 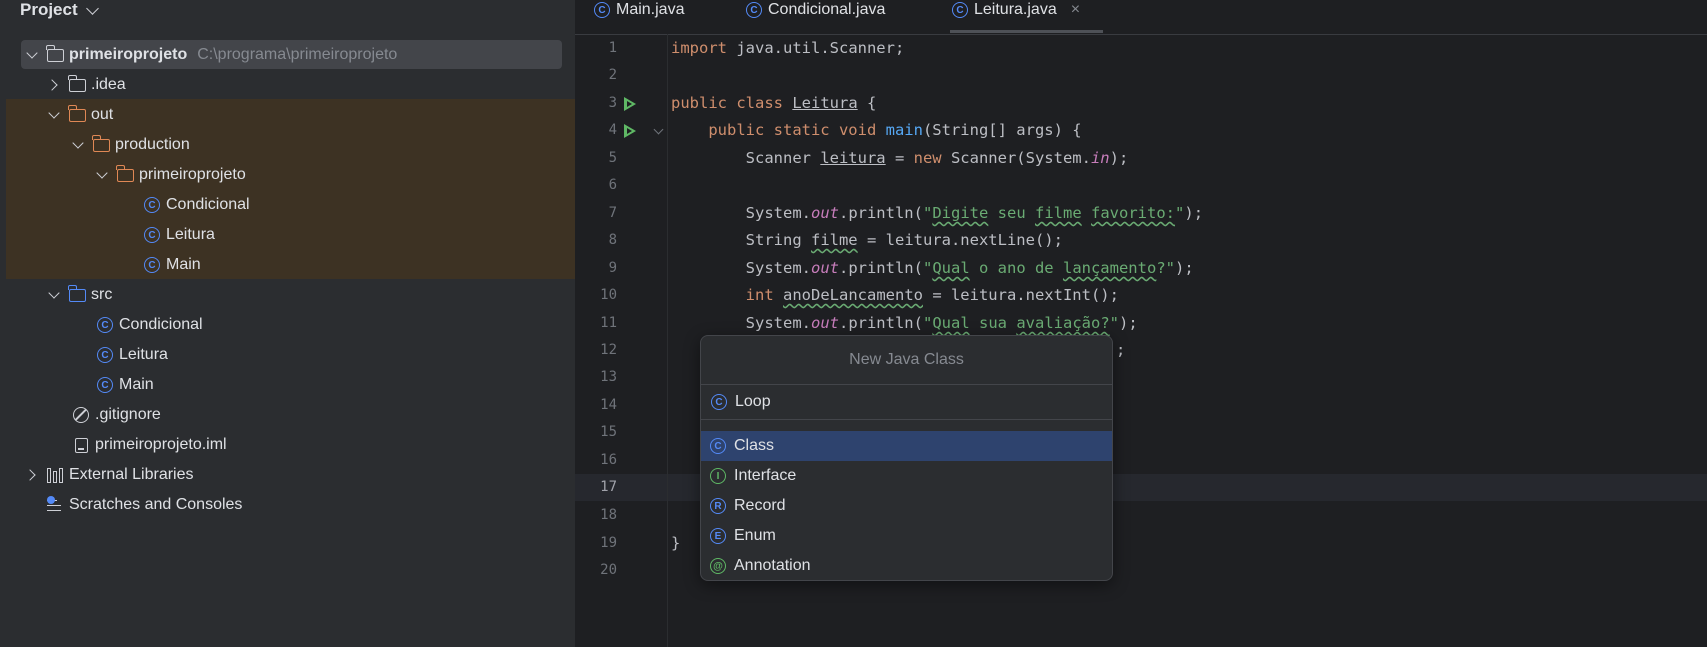 I want to click on folder-icon, so click(x=77, y=84).